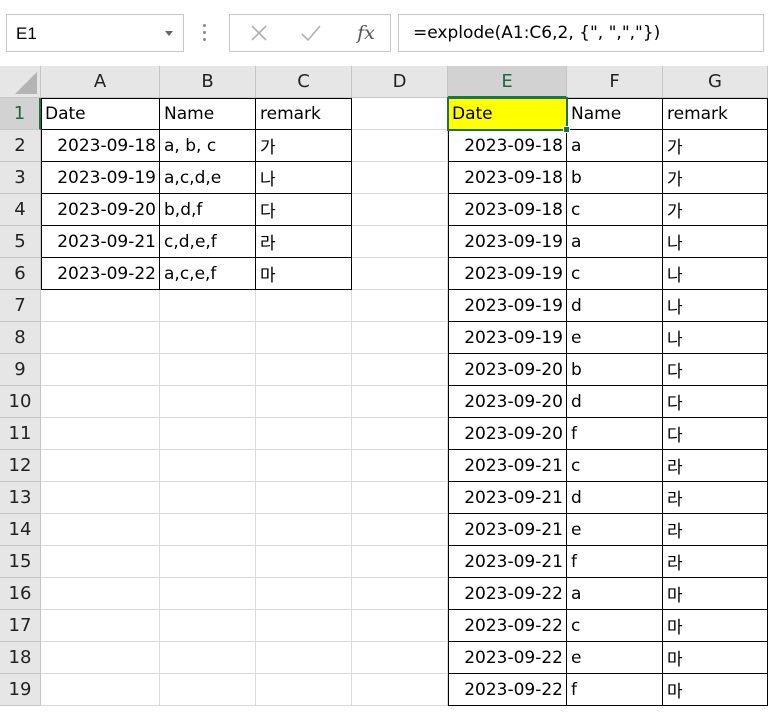 This screenshot has width=768, height=714. I want to click on cell-e5: 2023-09-19, so click(507, 242).